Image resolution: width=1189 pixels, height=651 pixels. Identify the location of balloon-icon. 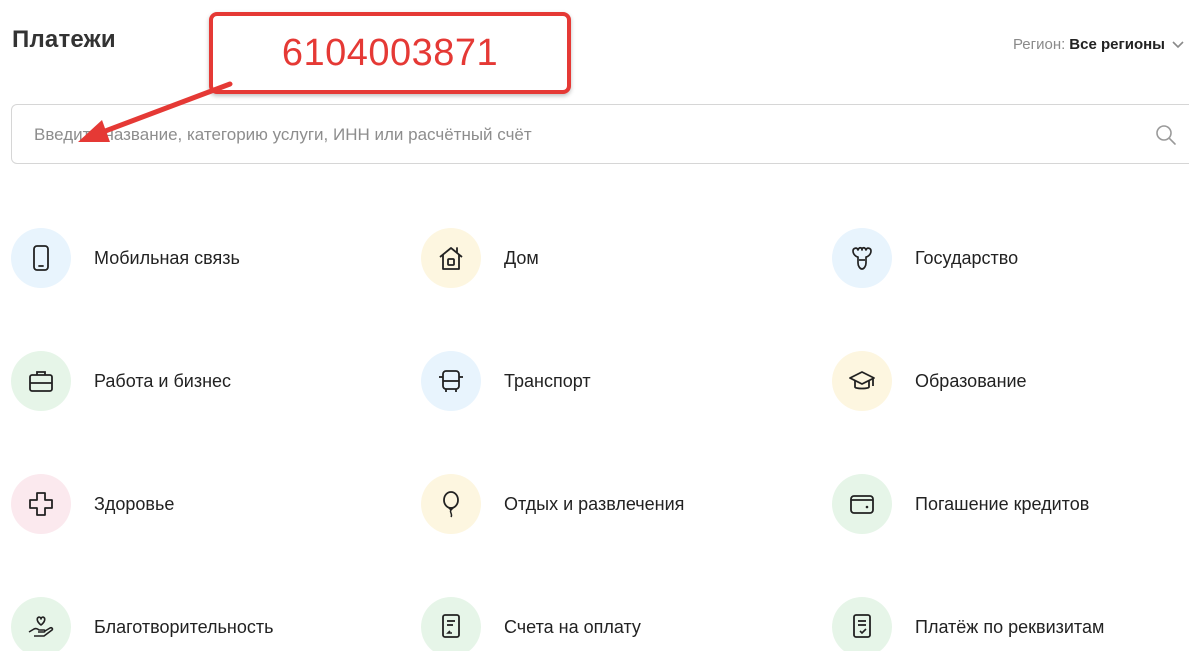
(451, 504).